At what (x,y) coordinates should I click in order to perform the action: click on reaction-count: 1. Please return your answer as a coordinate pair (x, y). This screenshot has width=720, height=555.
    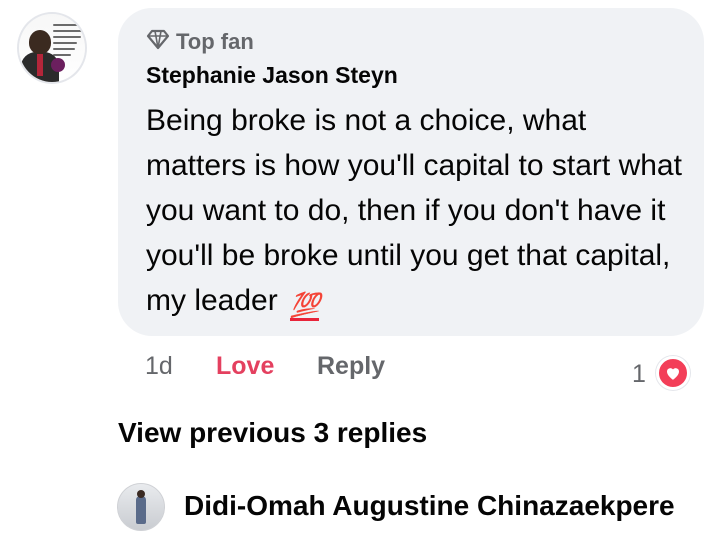
    Looking at the image, I should click on (639, 374).